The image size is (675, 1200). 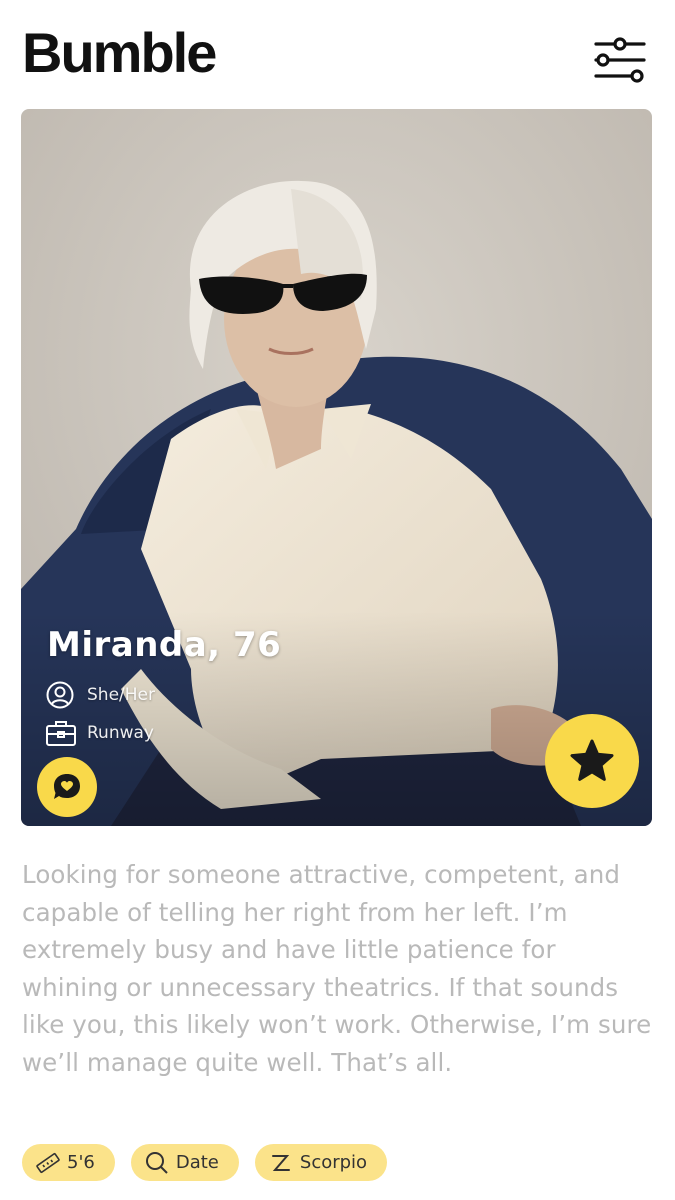 I want to click on zodiac-icon, so click(x=280, y=1162).